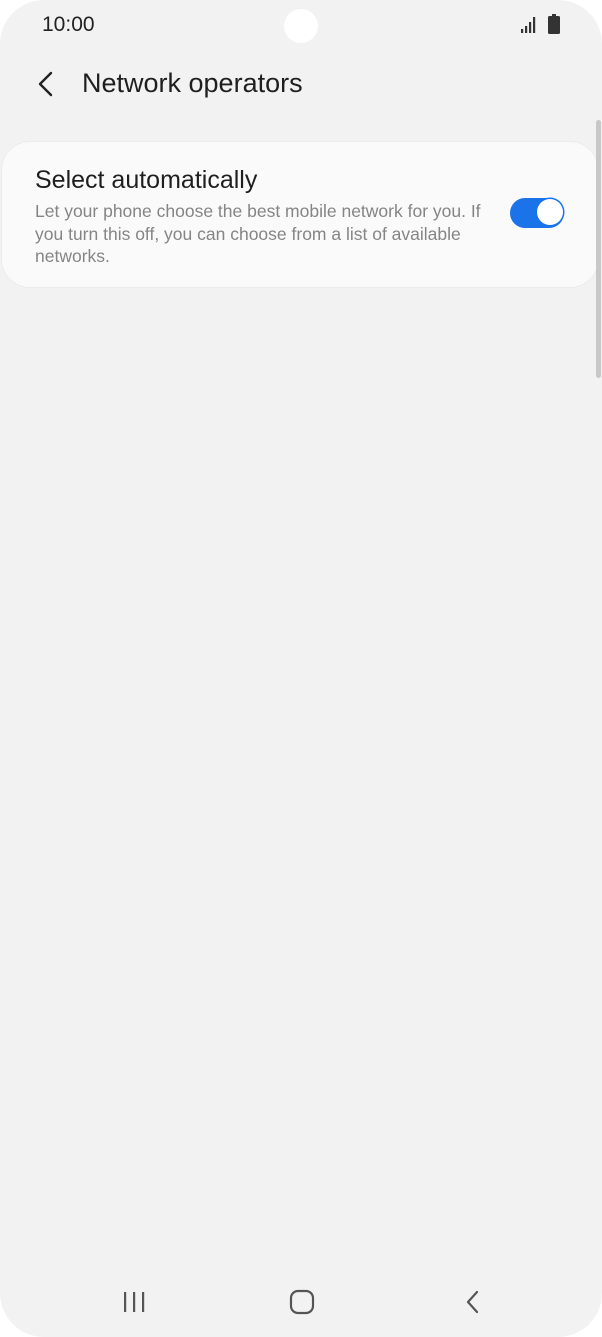  I want to click on home-icon, so click(302, 1302).